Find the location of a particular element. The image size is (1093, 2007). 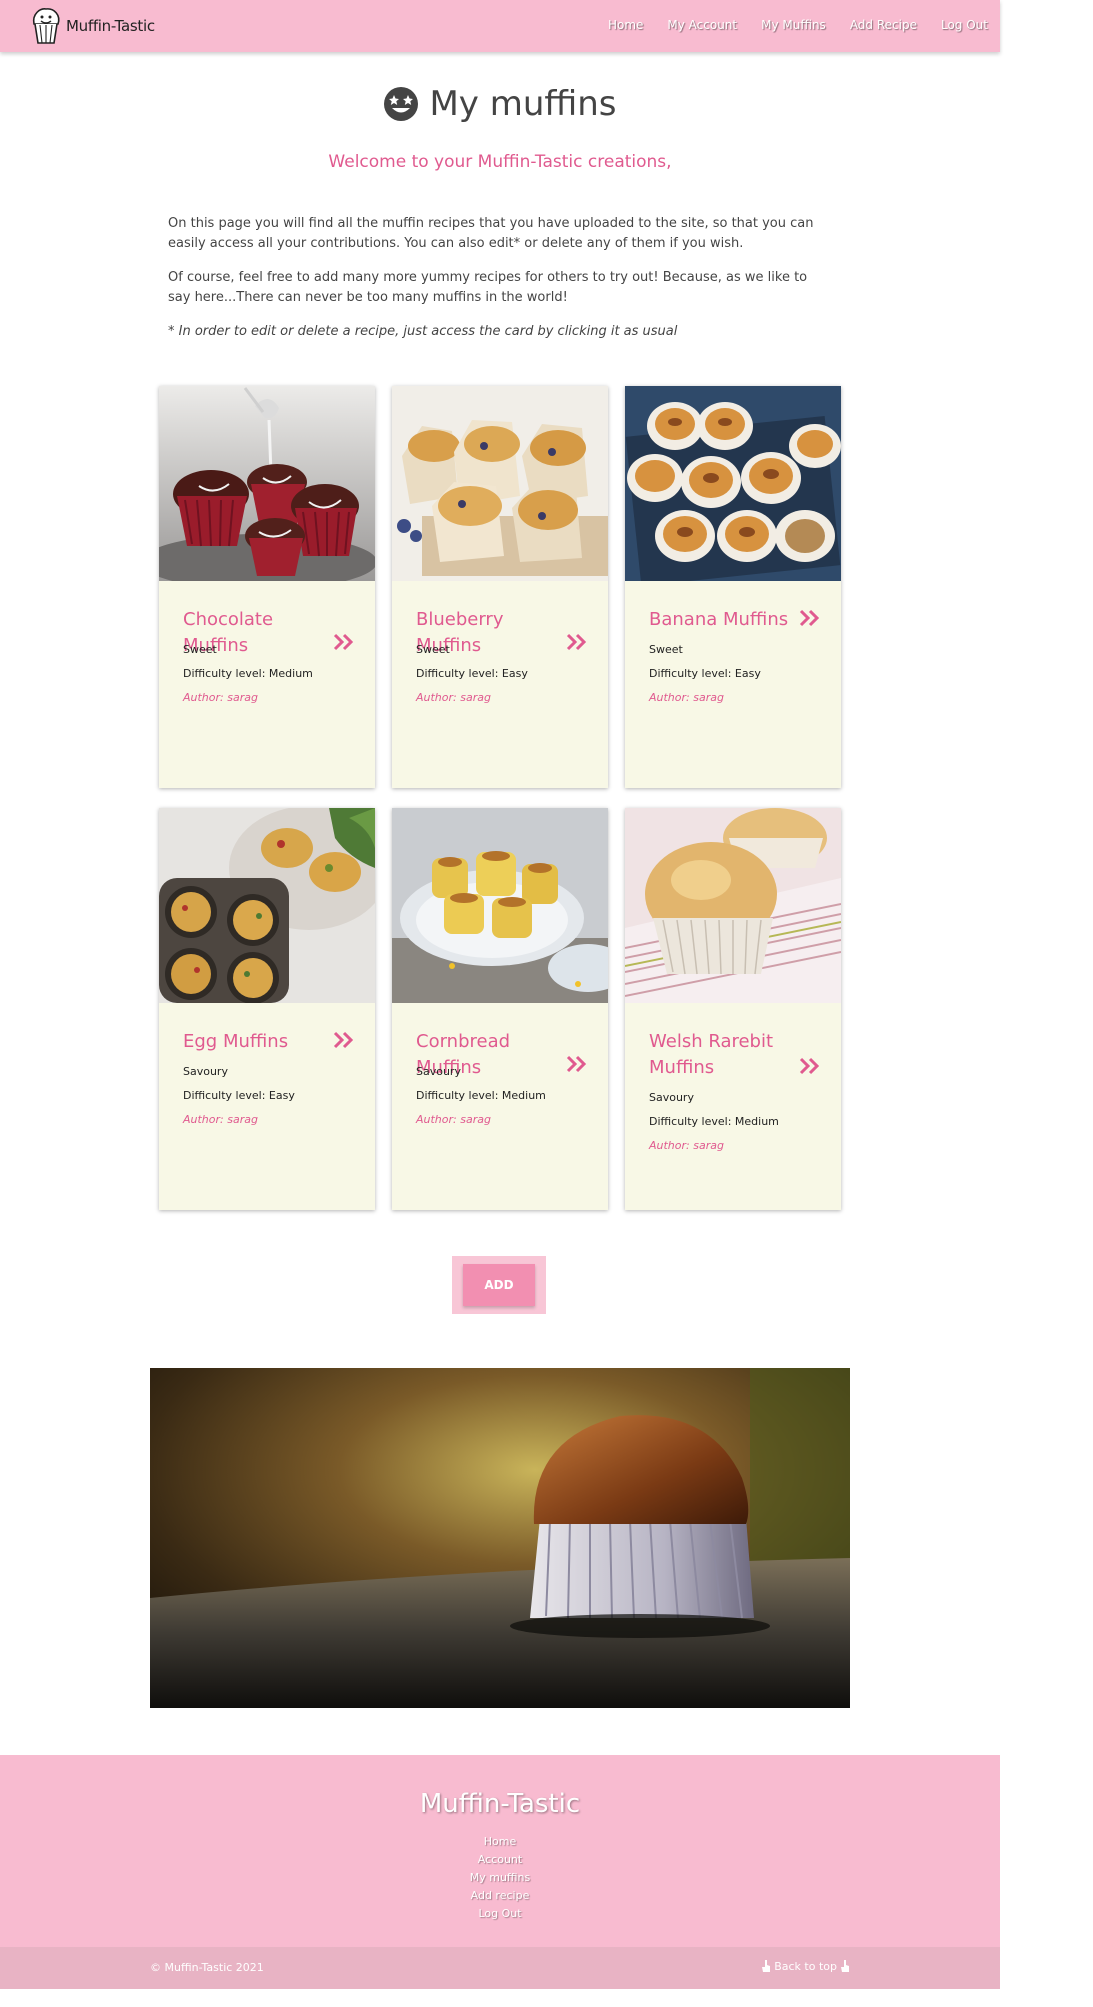

footer-link-add-recipe: Add recipe is located at coordinates (500, 1896).